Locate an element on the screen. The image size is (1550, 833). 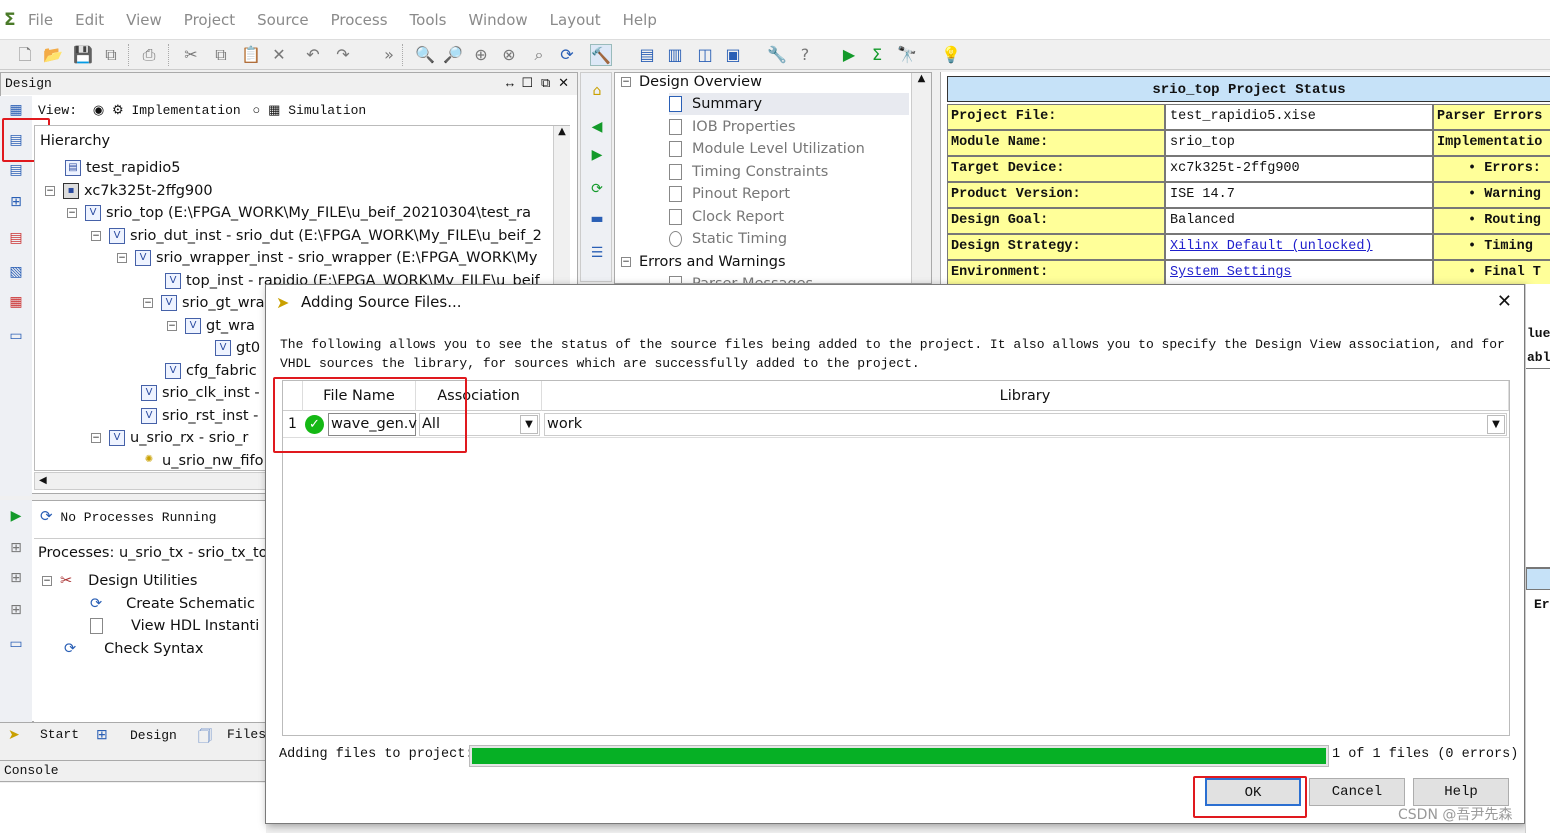
scroll-left-icon: ◀ is located at coordinates (43, 480).